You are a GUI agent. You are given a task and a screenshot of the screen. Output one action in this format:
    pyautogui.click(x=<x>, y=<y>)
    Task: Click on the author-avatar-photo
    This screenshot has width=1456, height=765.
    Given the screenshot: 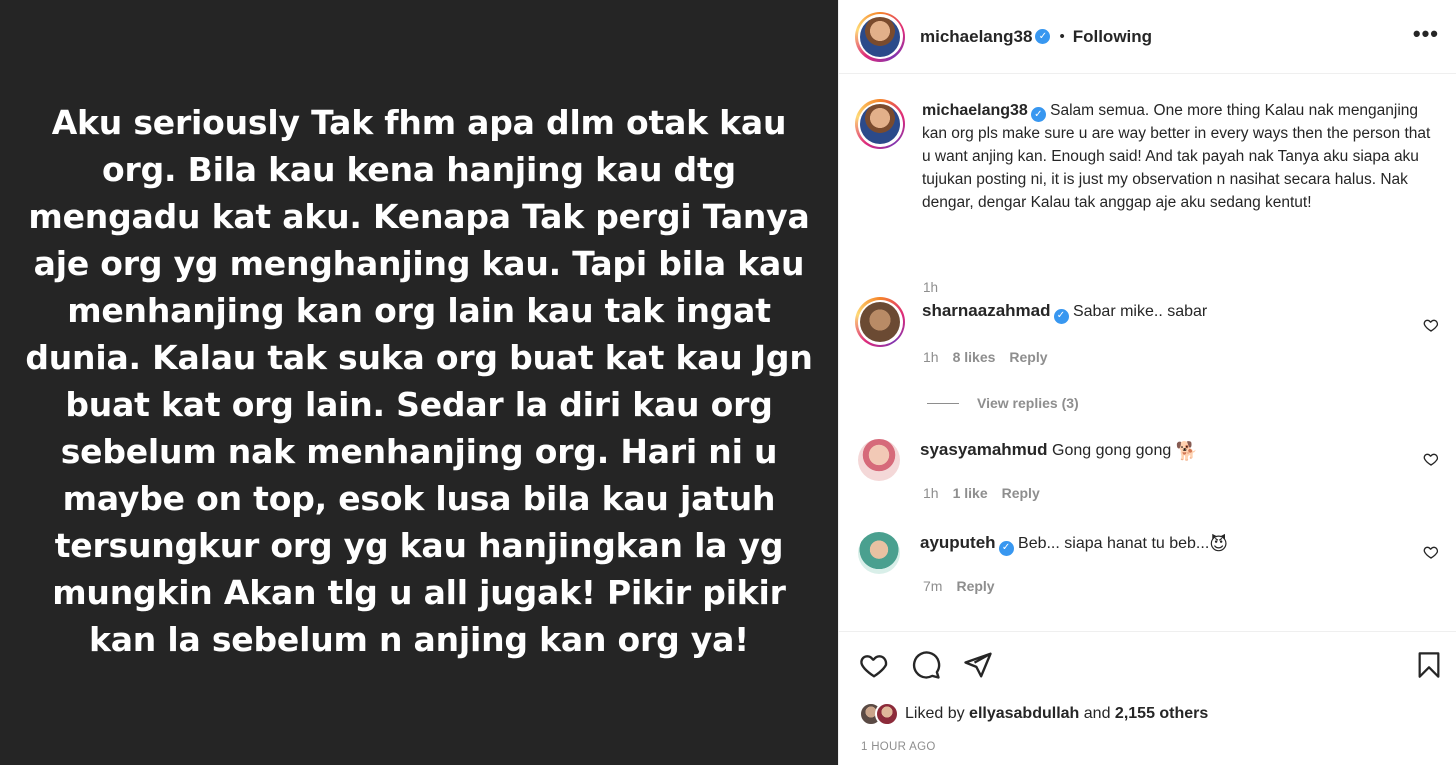 What is the action you would take?
    pyautogui.click(x=880, y=36)
    